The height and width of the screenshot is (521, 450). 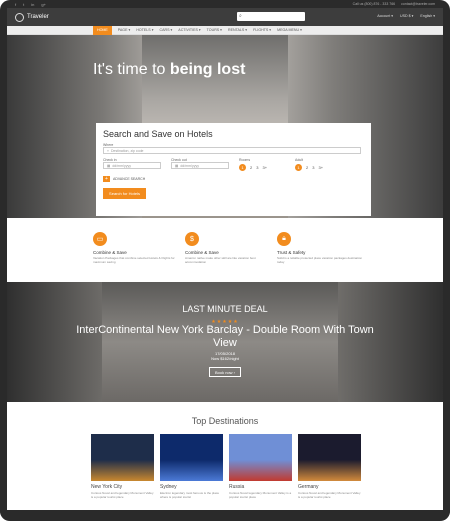 What do you see at coordinates (284, 239) in the screenshot?
I see `lock-icon: 🔒︎` at bounding box center [284, 239].